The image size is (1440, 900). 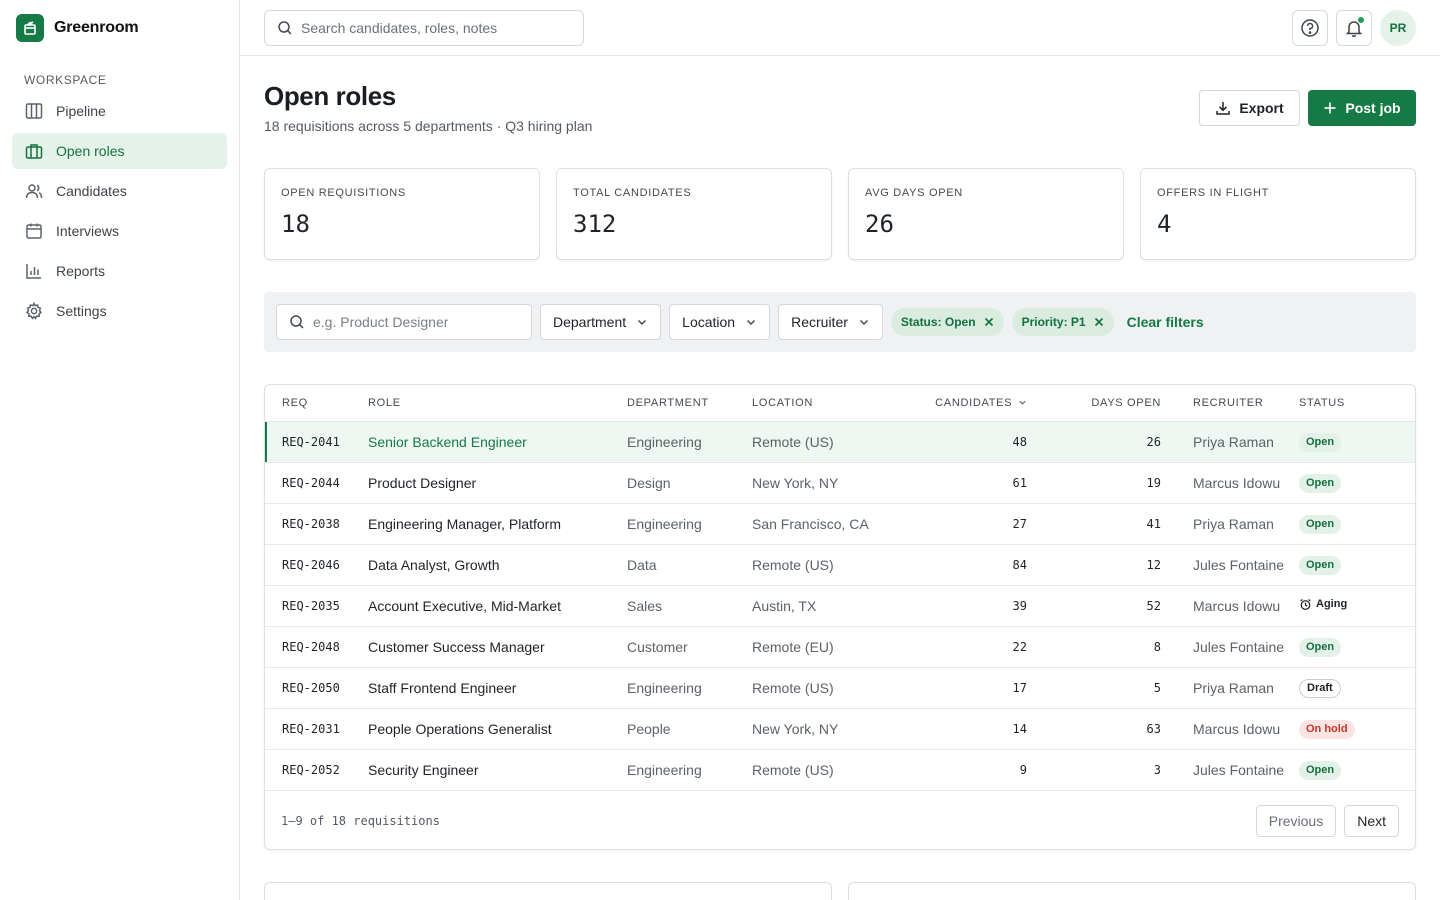 I want to click on sidebar-item-reports: Reports, so click(x=119, y=271).